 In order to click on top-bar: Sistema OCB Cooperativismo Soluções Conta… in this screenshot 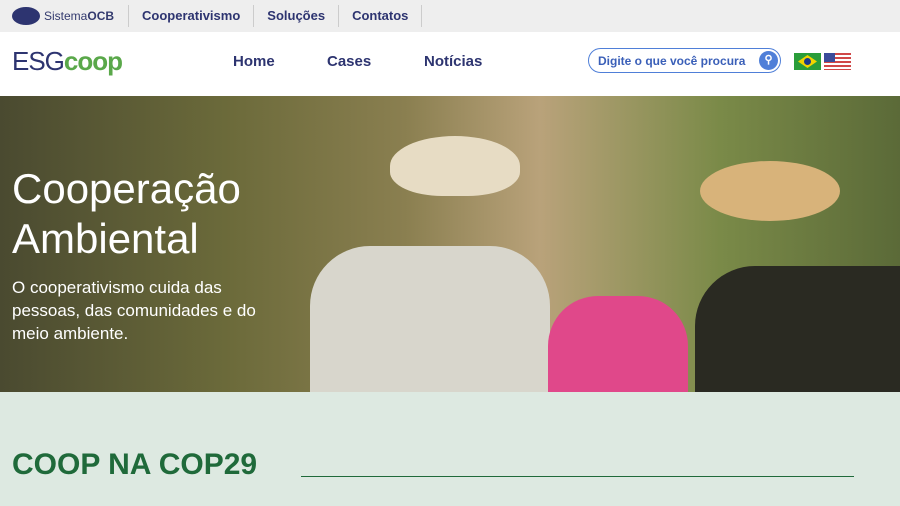, I will do `click(450, 16)`.